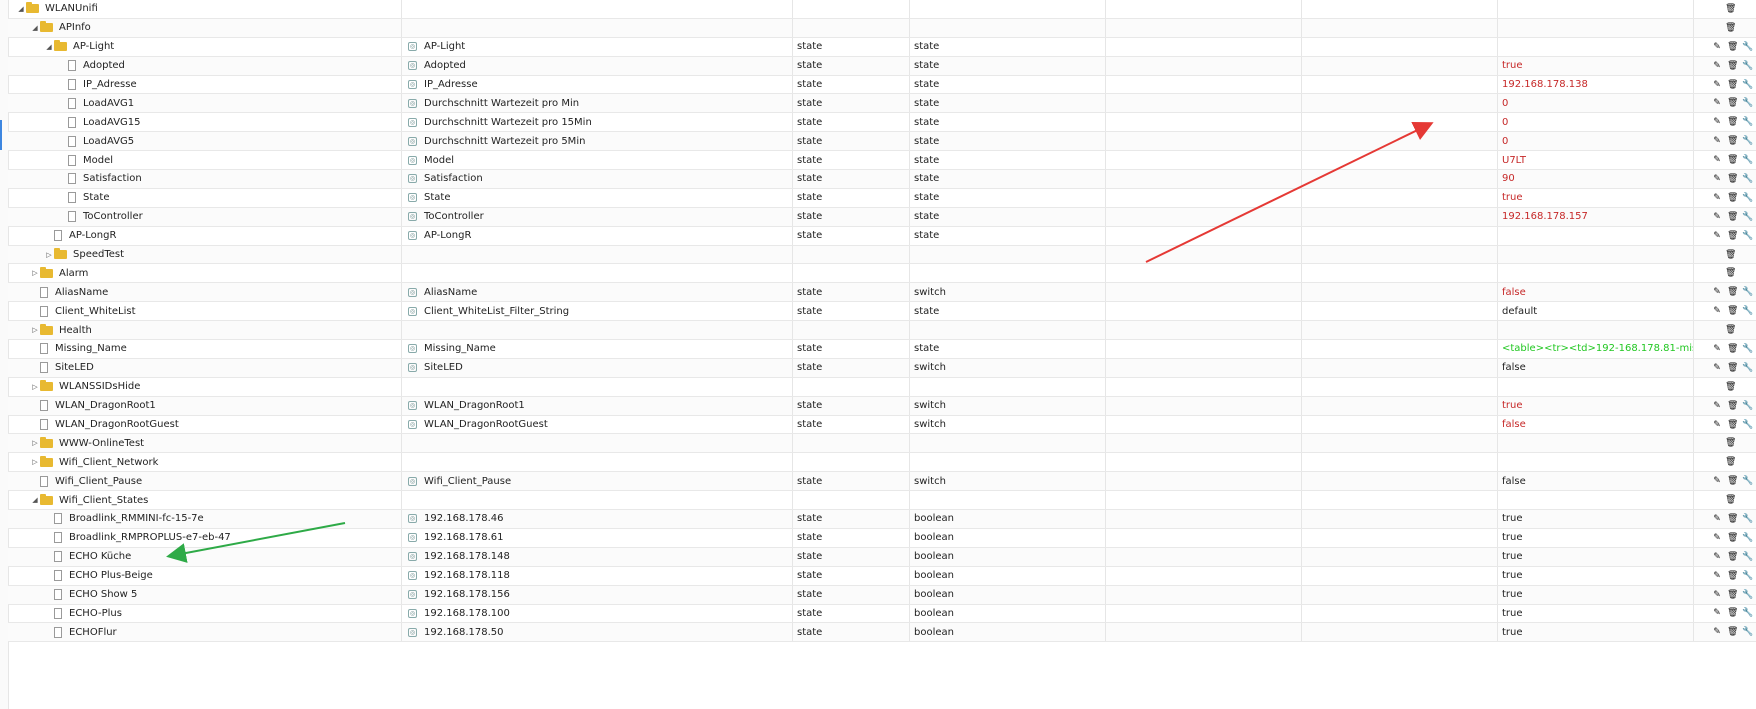 This screenshot has height=709, width=1756. What do you see at coordinates (1596, 179) in the screenshot?
I see `value-cell: 90` at bounding box center [1596, 179].